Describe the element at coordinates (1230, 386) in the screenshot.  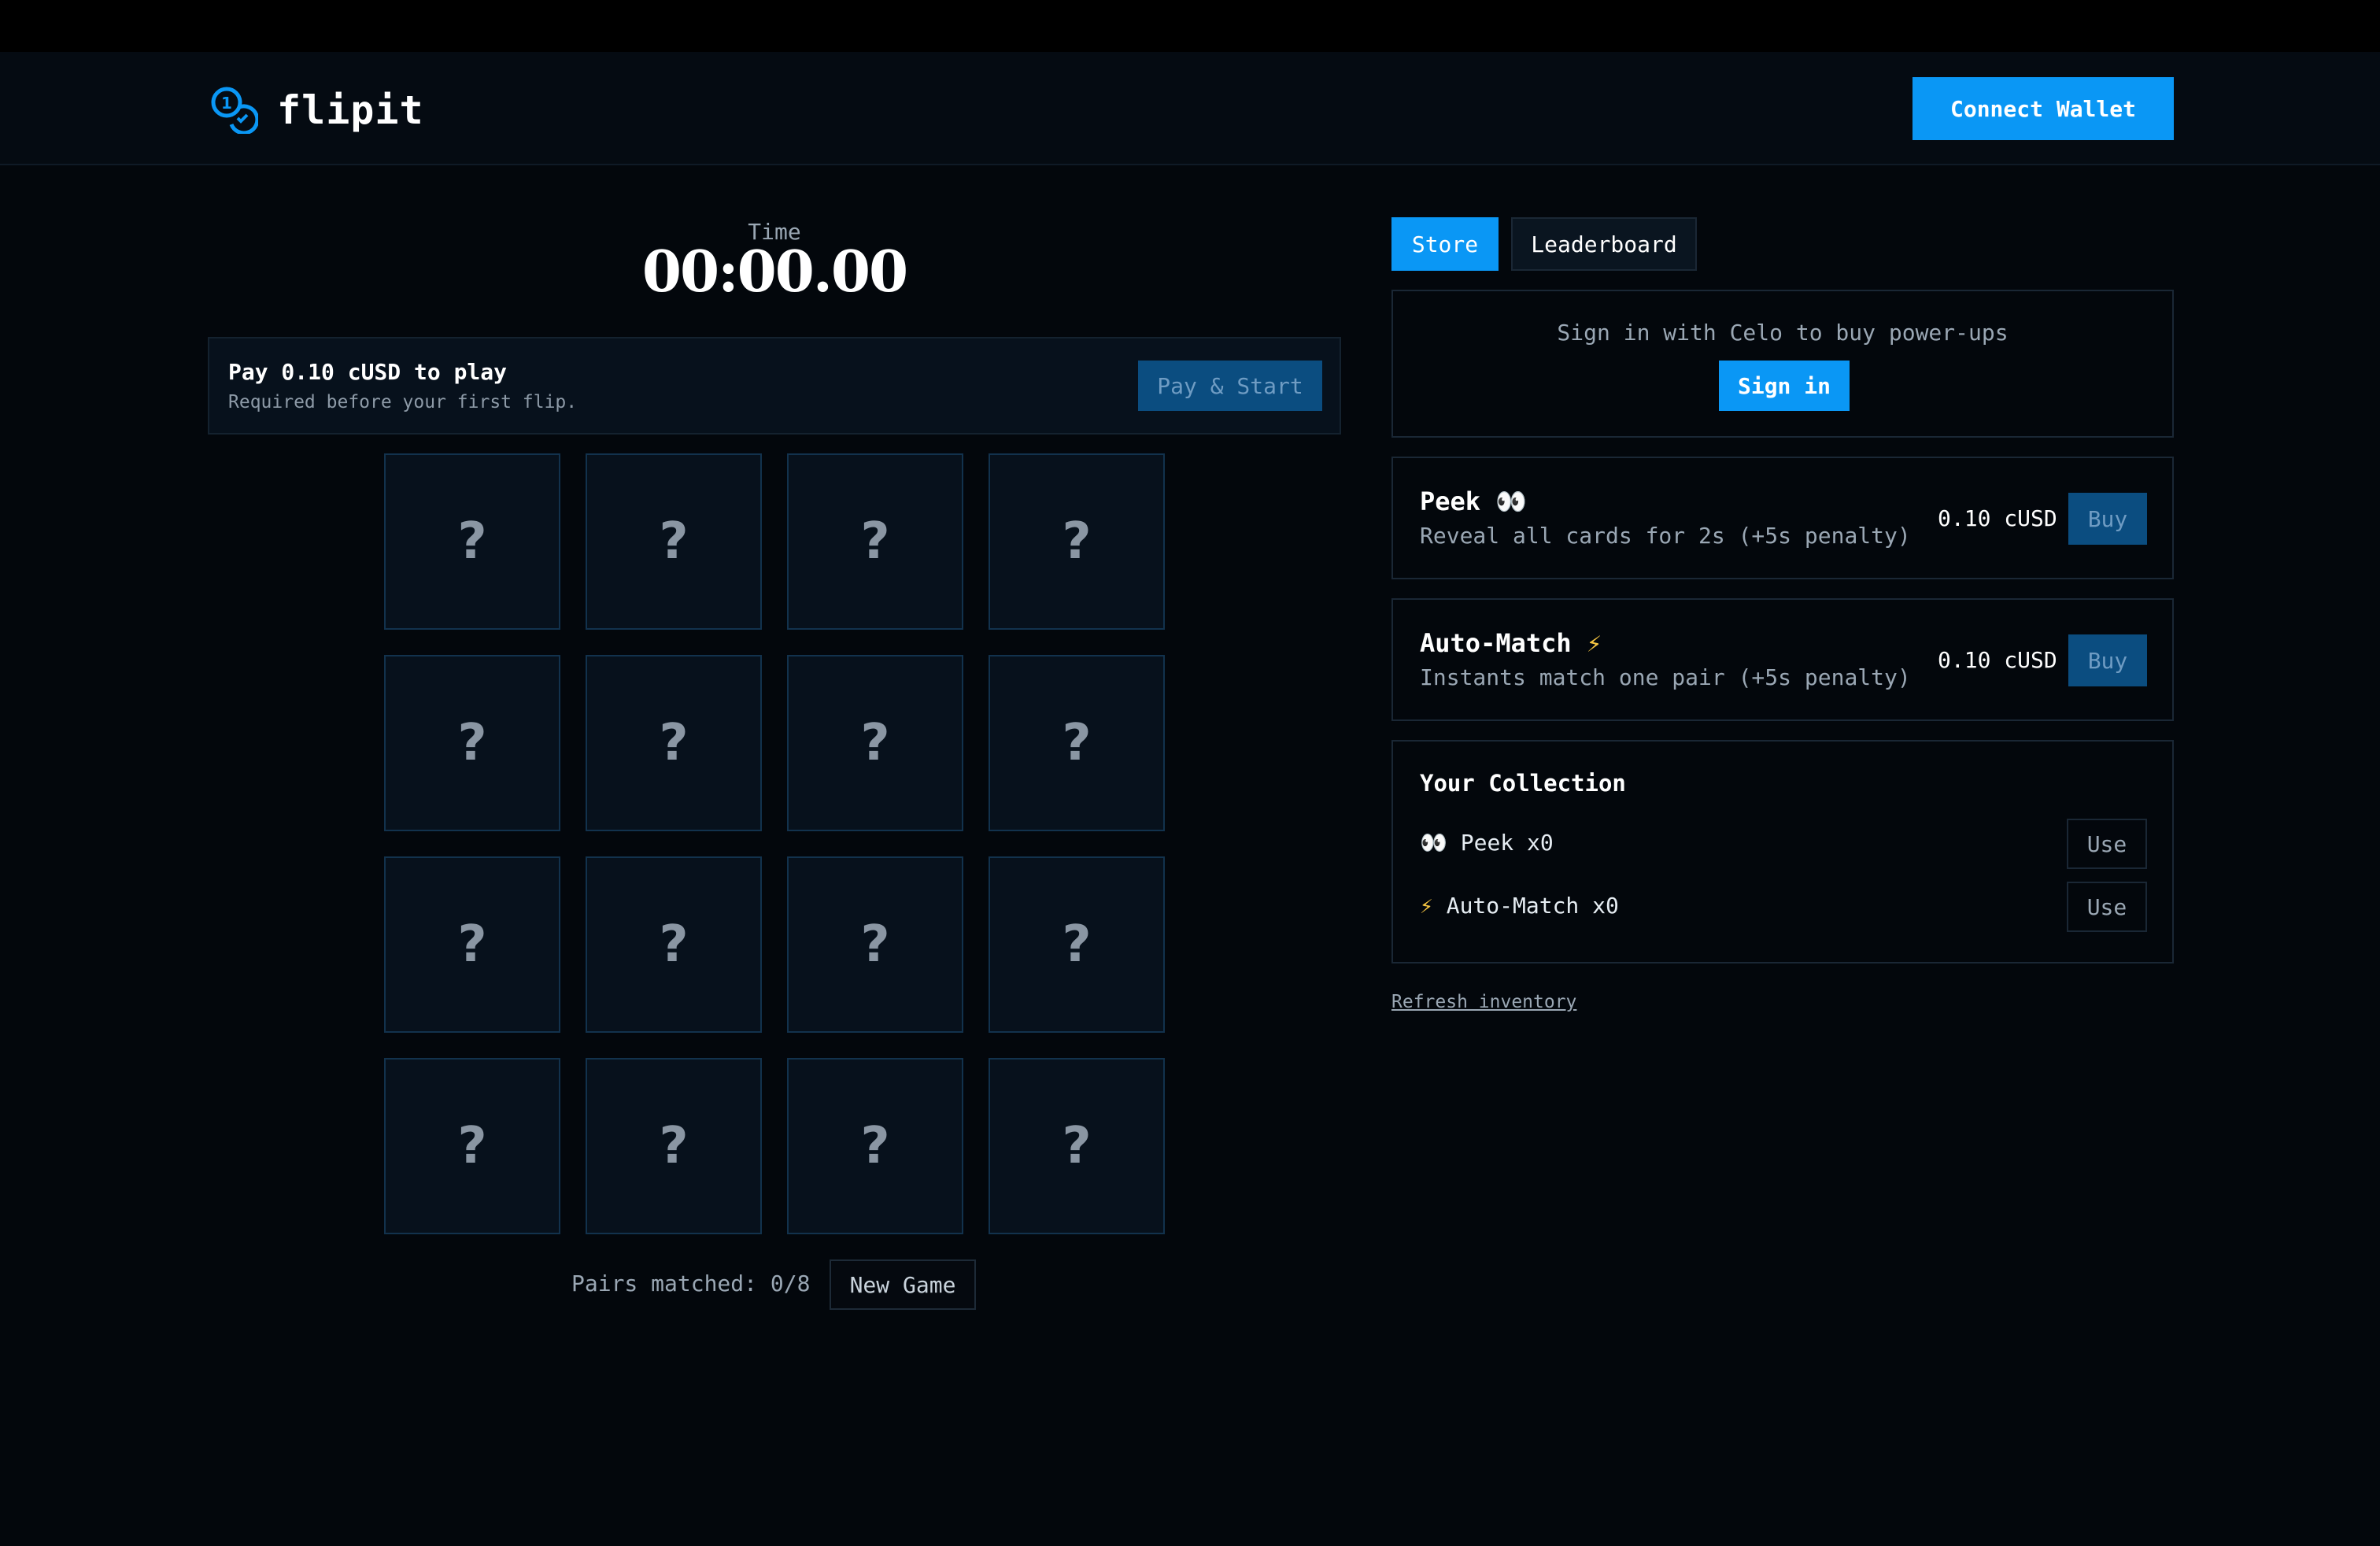
I see `pay-and-start-button: Pay & Start` at that location.